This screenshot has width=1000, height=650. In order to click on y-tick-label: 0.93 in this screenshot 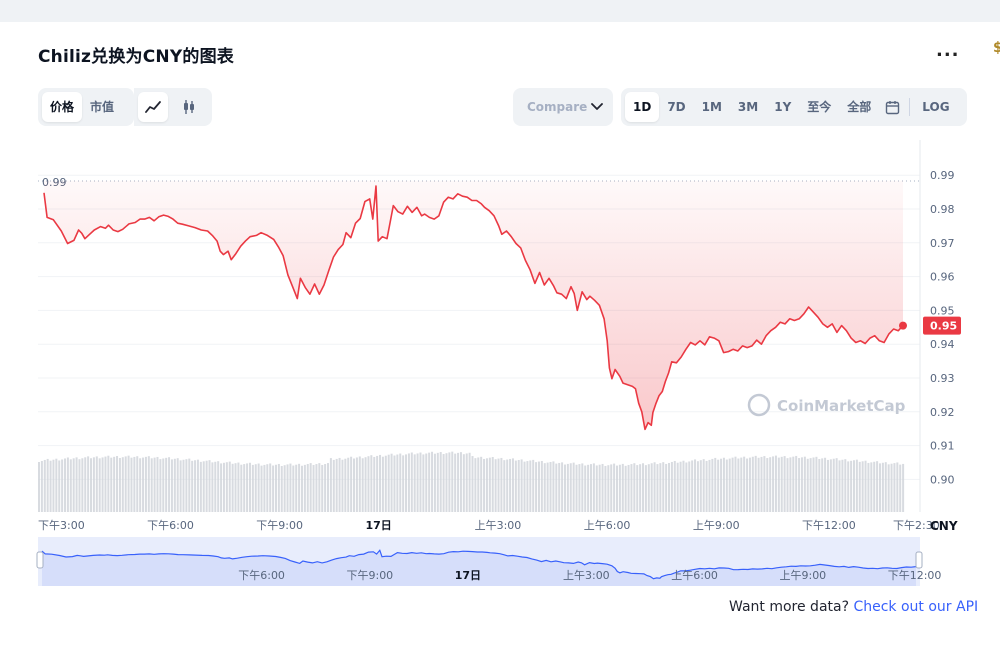, I will do `click(942, 378)`.